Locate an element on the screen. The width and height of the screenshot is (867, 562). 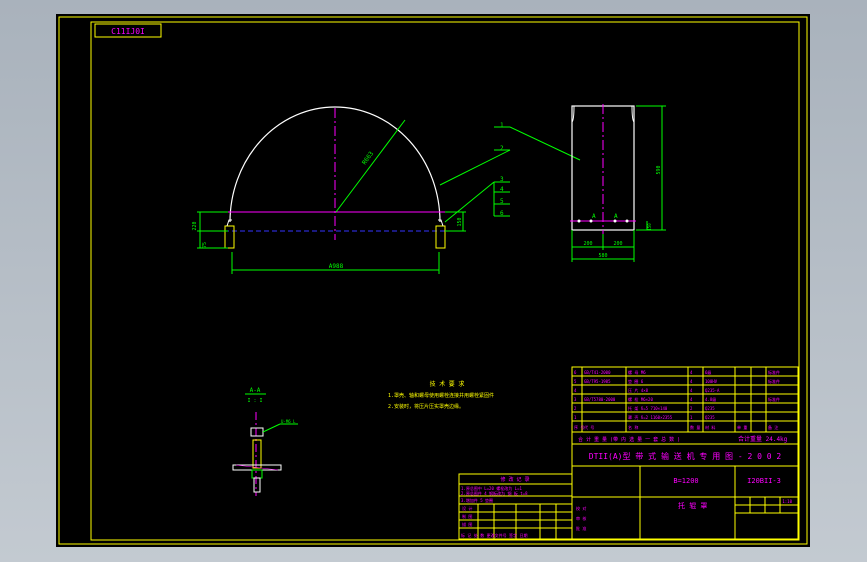
section-scale: I is located at coordinates (254, 401).